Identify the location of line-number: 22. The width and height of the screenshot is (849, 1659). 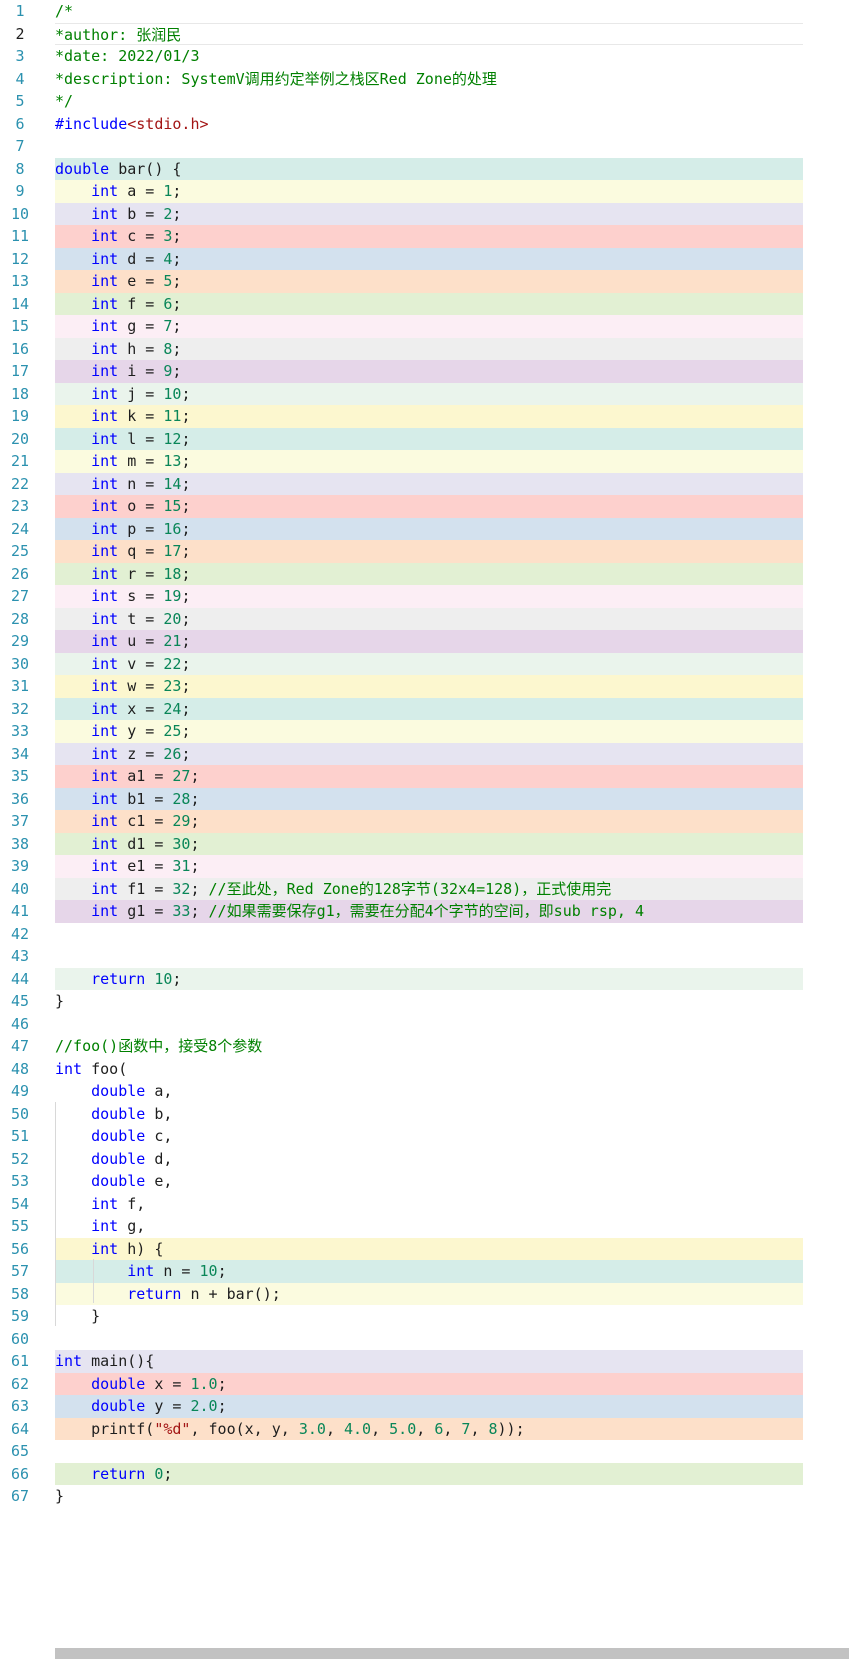
(20, 483).